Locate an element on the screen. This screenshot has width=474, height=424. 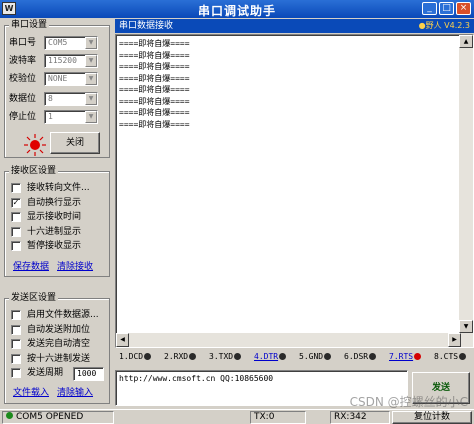
send-option-checkbox: 自动发送附加位 is located at coordinates (60, 330).